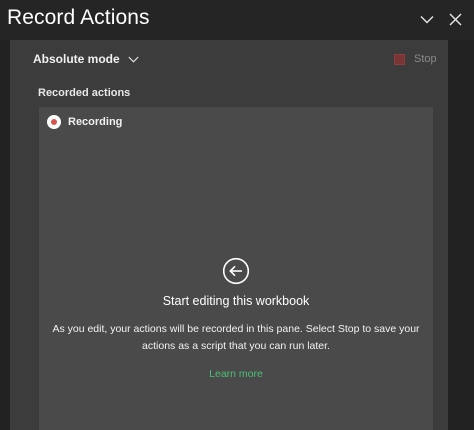 The width and height of the screenshot is (474, 430). Describe the element at coordinates (236, 374) in the screenshot. I see `learn-more-link: Learn more` at that location.